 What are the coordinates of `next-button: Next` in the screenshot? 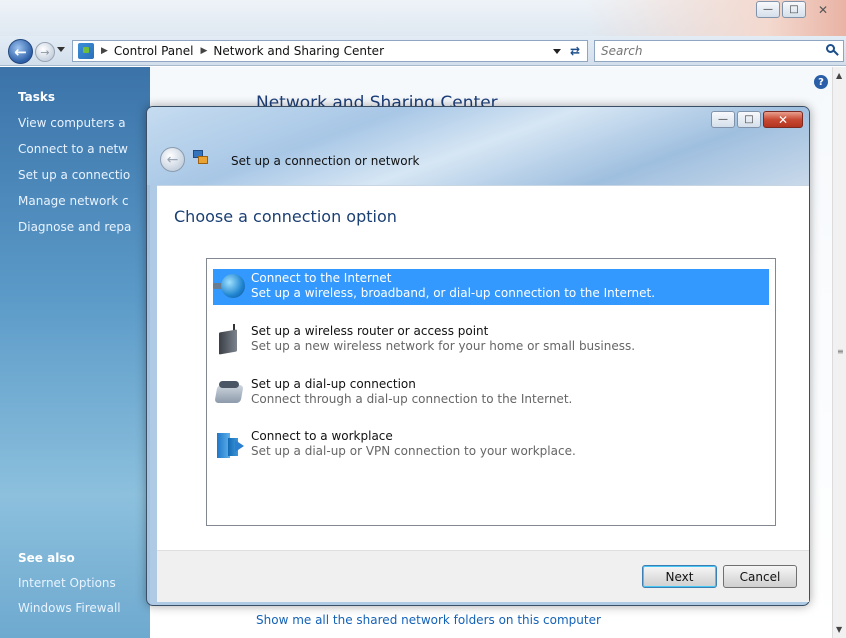 It's located at (679, 576).